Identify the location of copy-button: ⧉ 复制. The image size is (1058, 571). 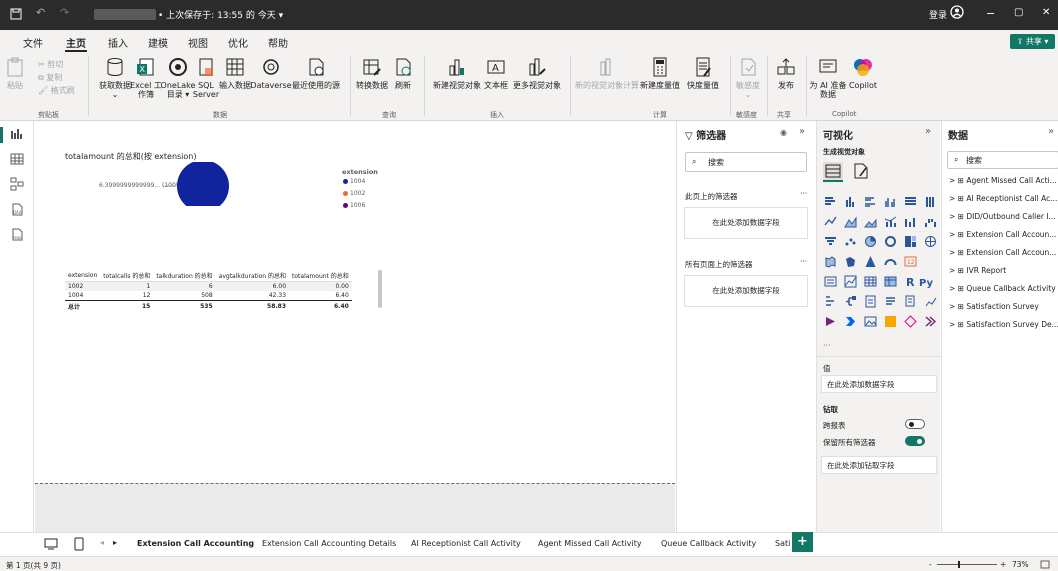
(56, 77).